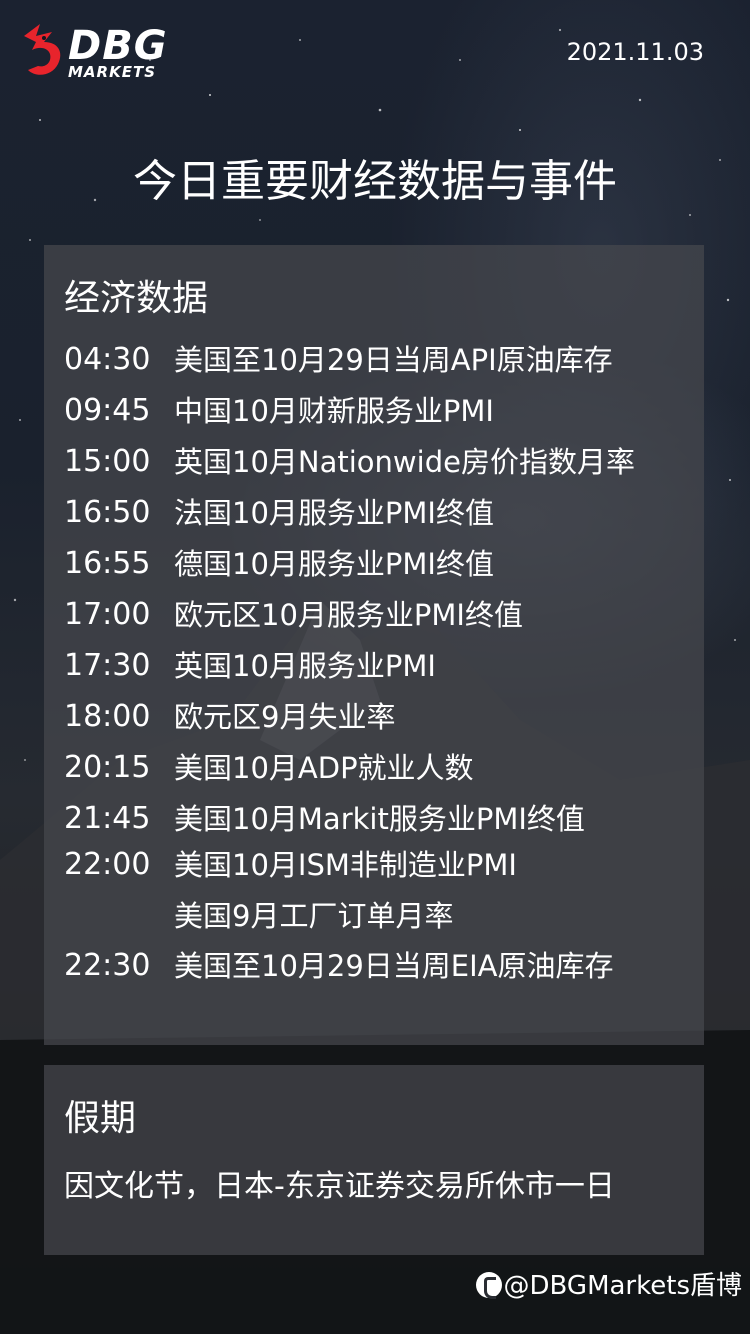 Image resolution: width=750 pixels, height=1334 pixels. What do you see at coordinates (339, 1186) in the screenshot?
I see `holiday-description: 因文化节，日本-东京证券交易所休市一日` at bounding box center [339, 1186].